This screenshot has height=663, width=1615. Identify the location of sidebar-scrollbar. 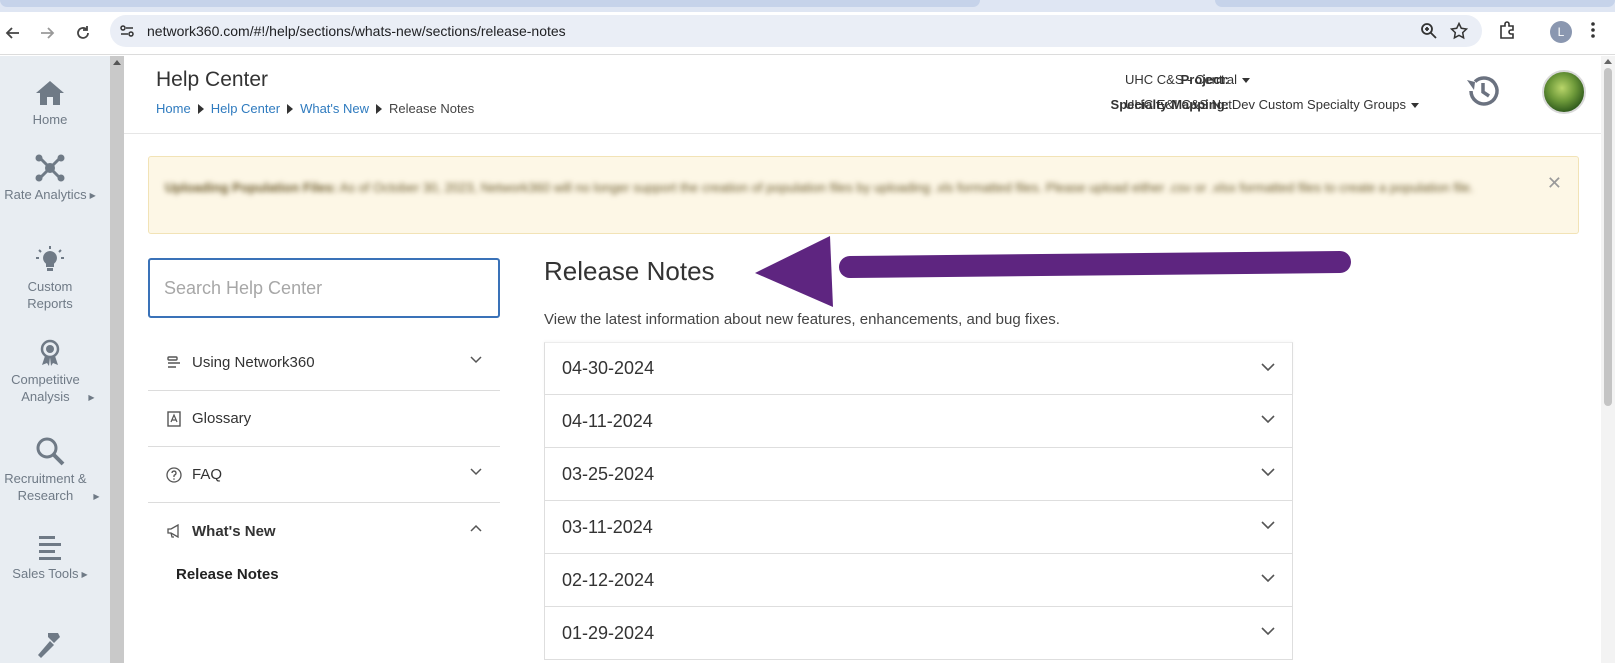
(117, 359).